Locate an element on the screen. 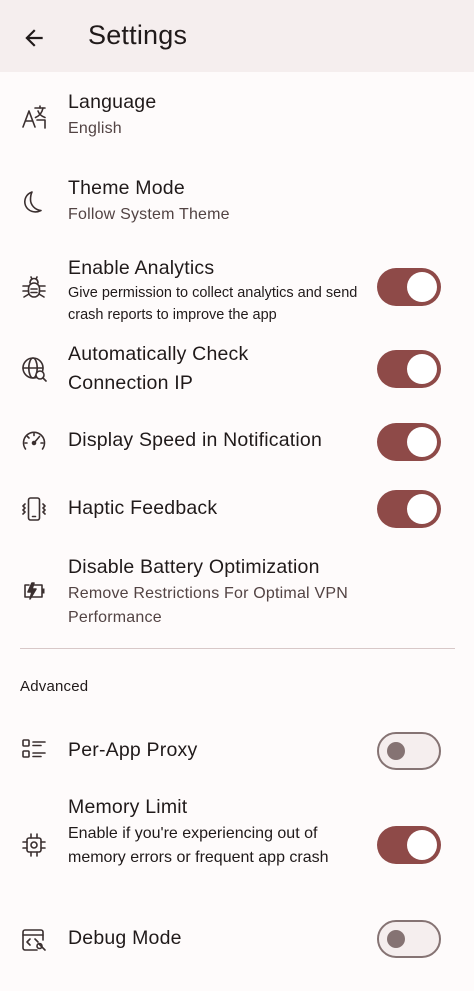  setting-debug-mode: Debug Mode is located at coordinates (237, 939).